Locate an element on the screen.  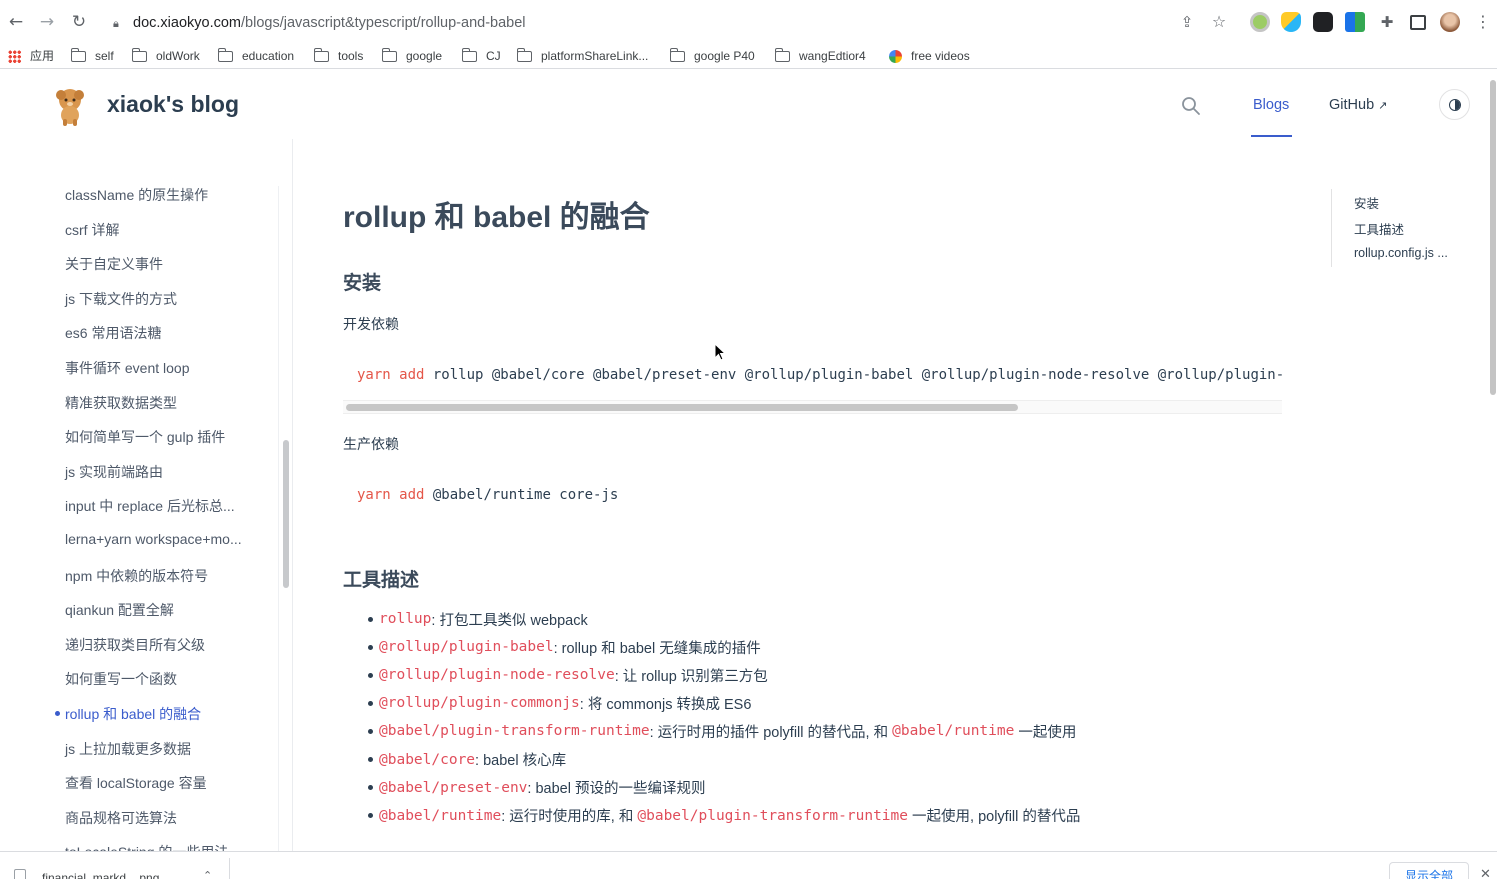
sidebar-item: npm 中依赖的版本符号 is located at coordinates (136, 576).